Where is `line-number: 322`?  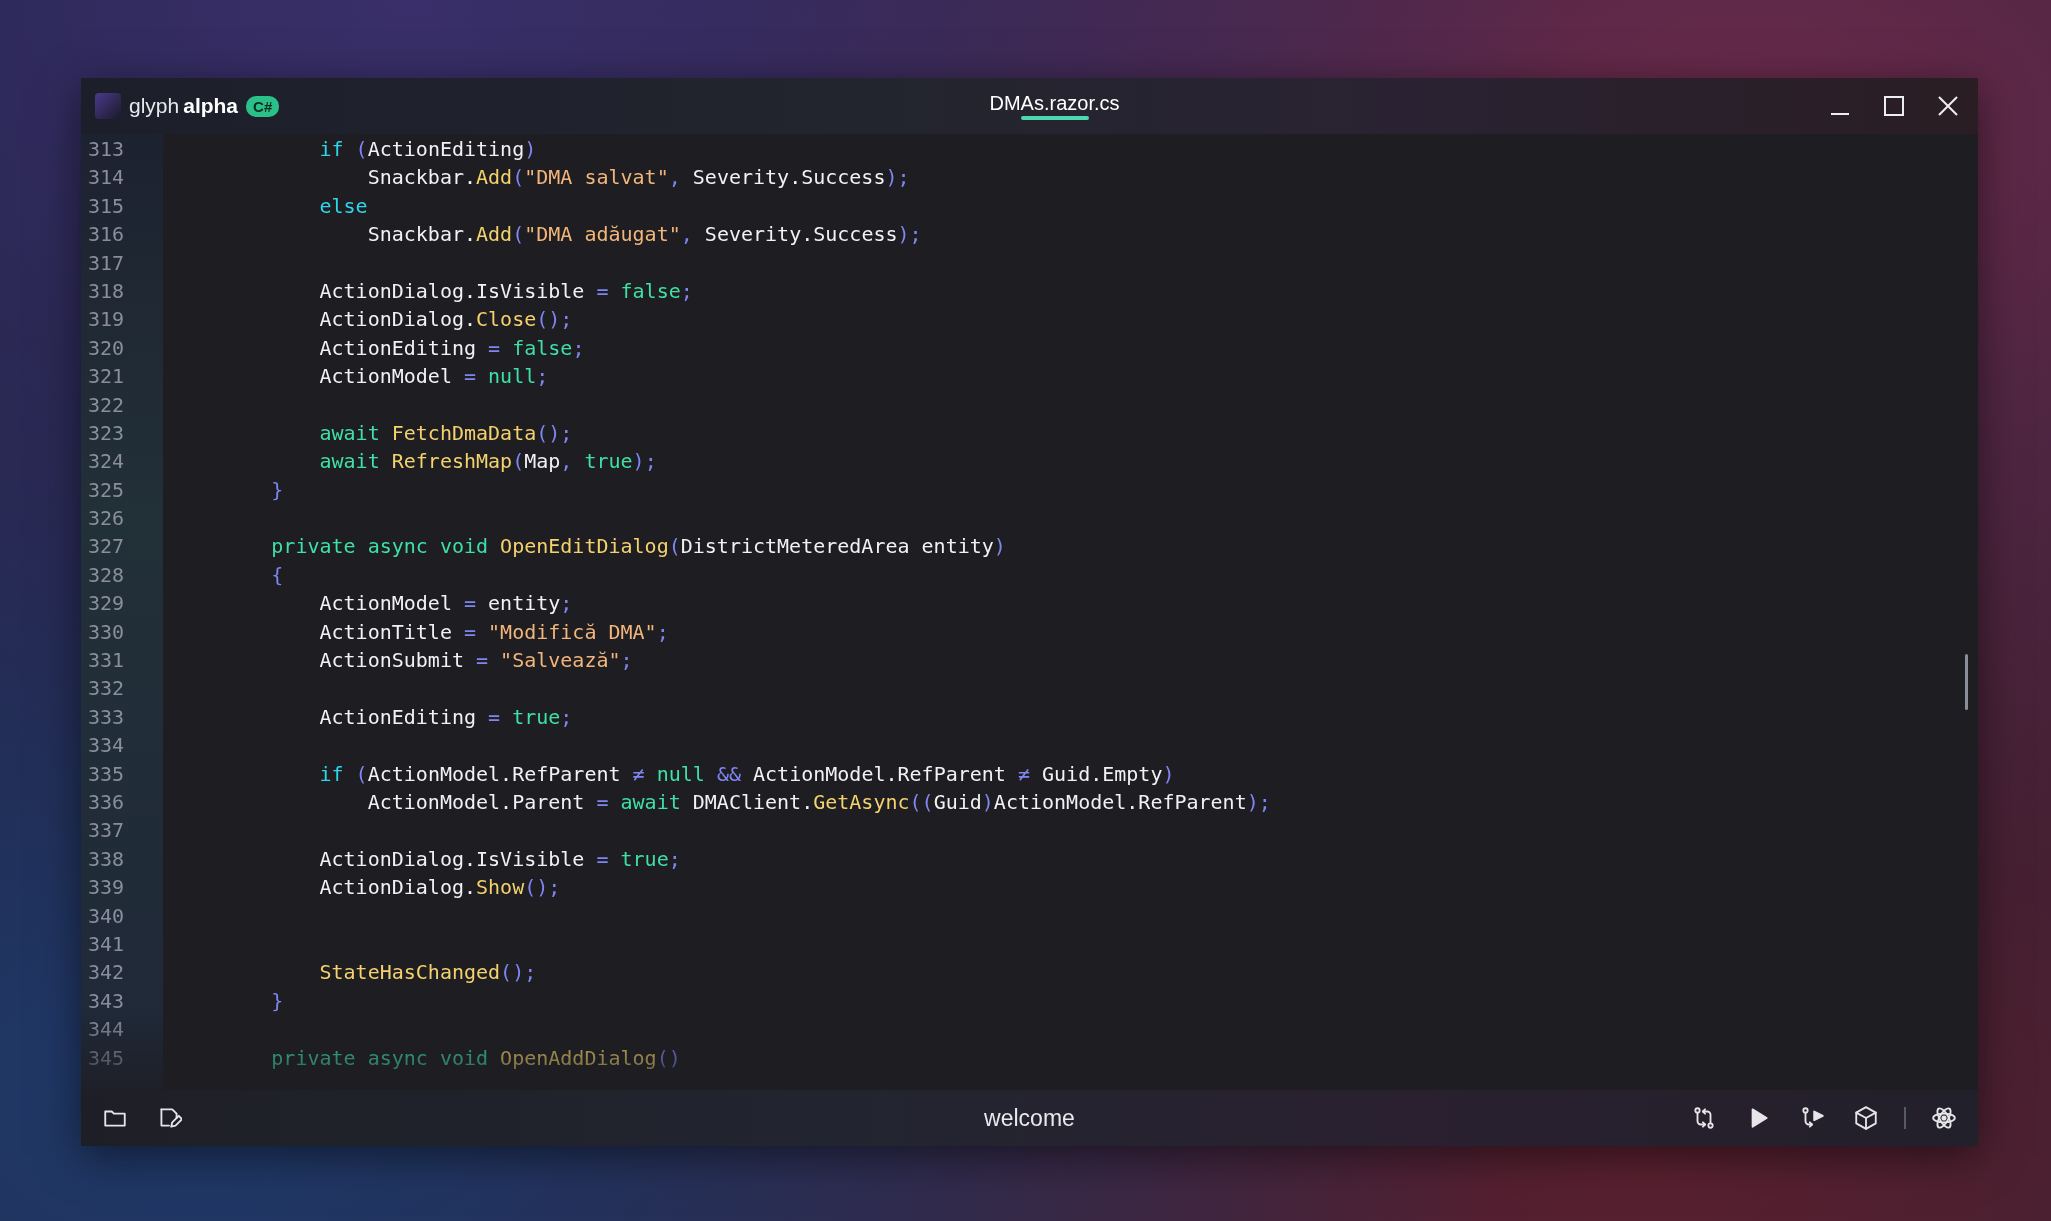
line-number: 322 is located at coordinates (106, 405).